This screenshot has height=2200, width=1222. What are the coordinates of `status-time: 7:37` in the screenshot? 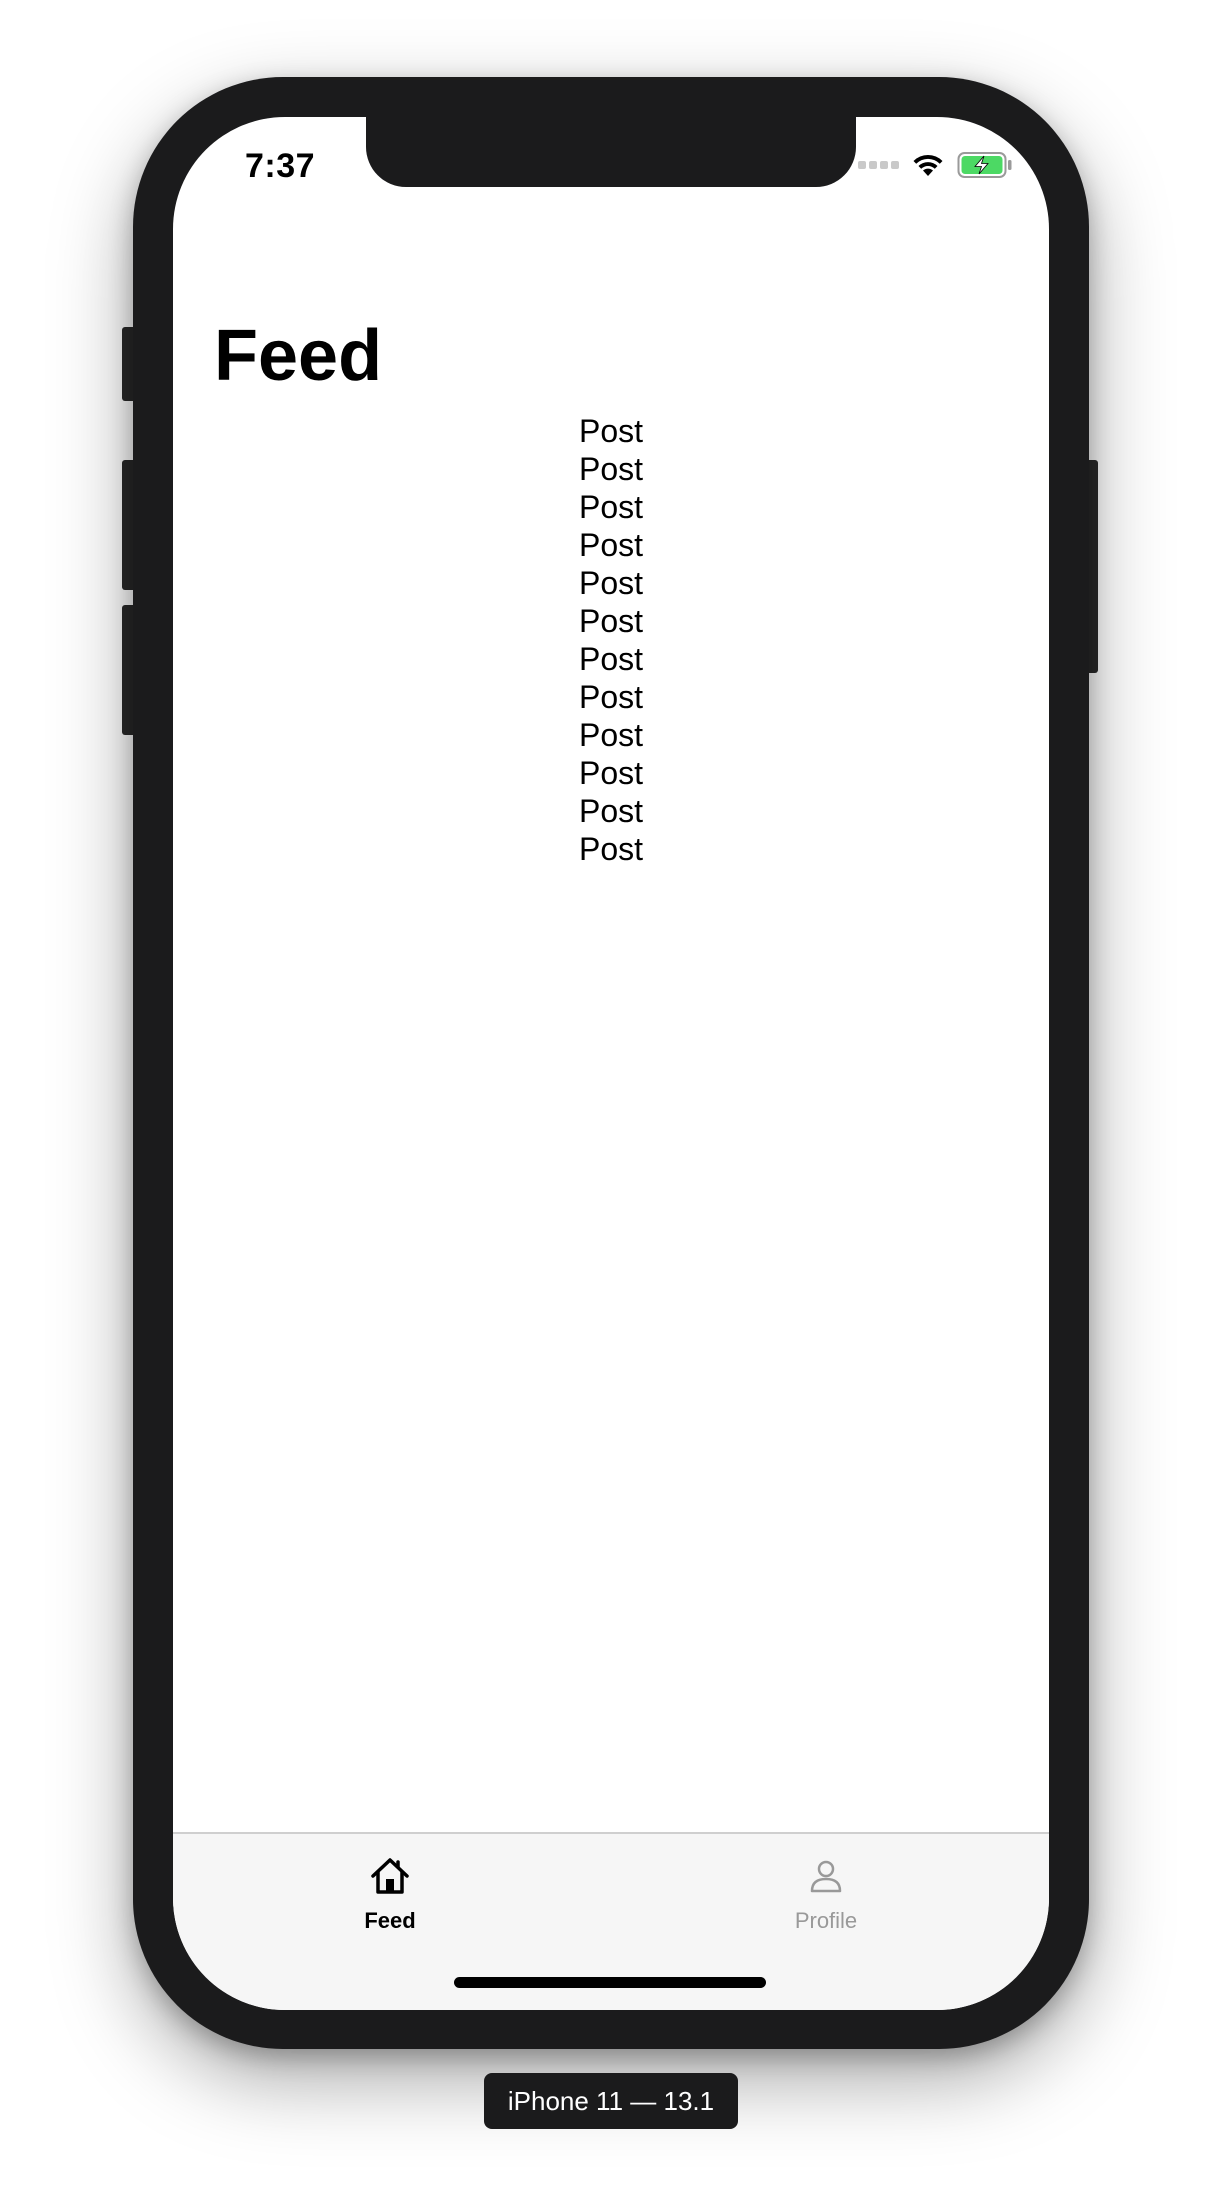 It's located at (280, 166).